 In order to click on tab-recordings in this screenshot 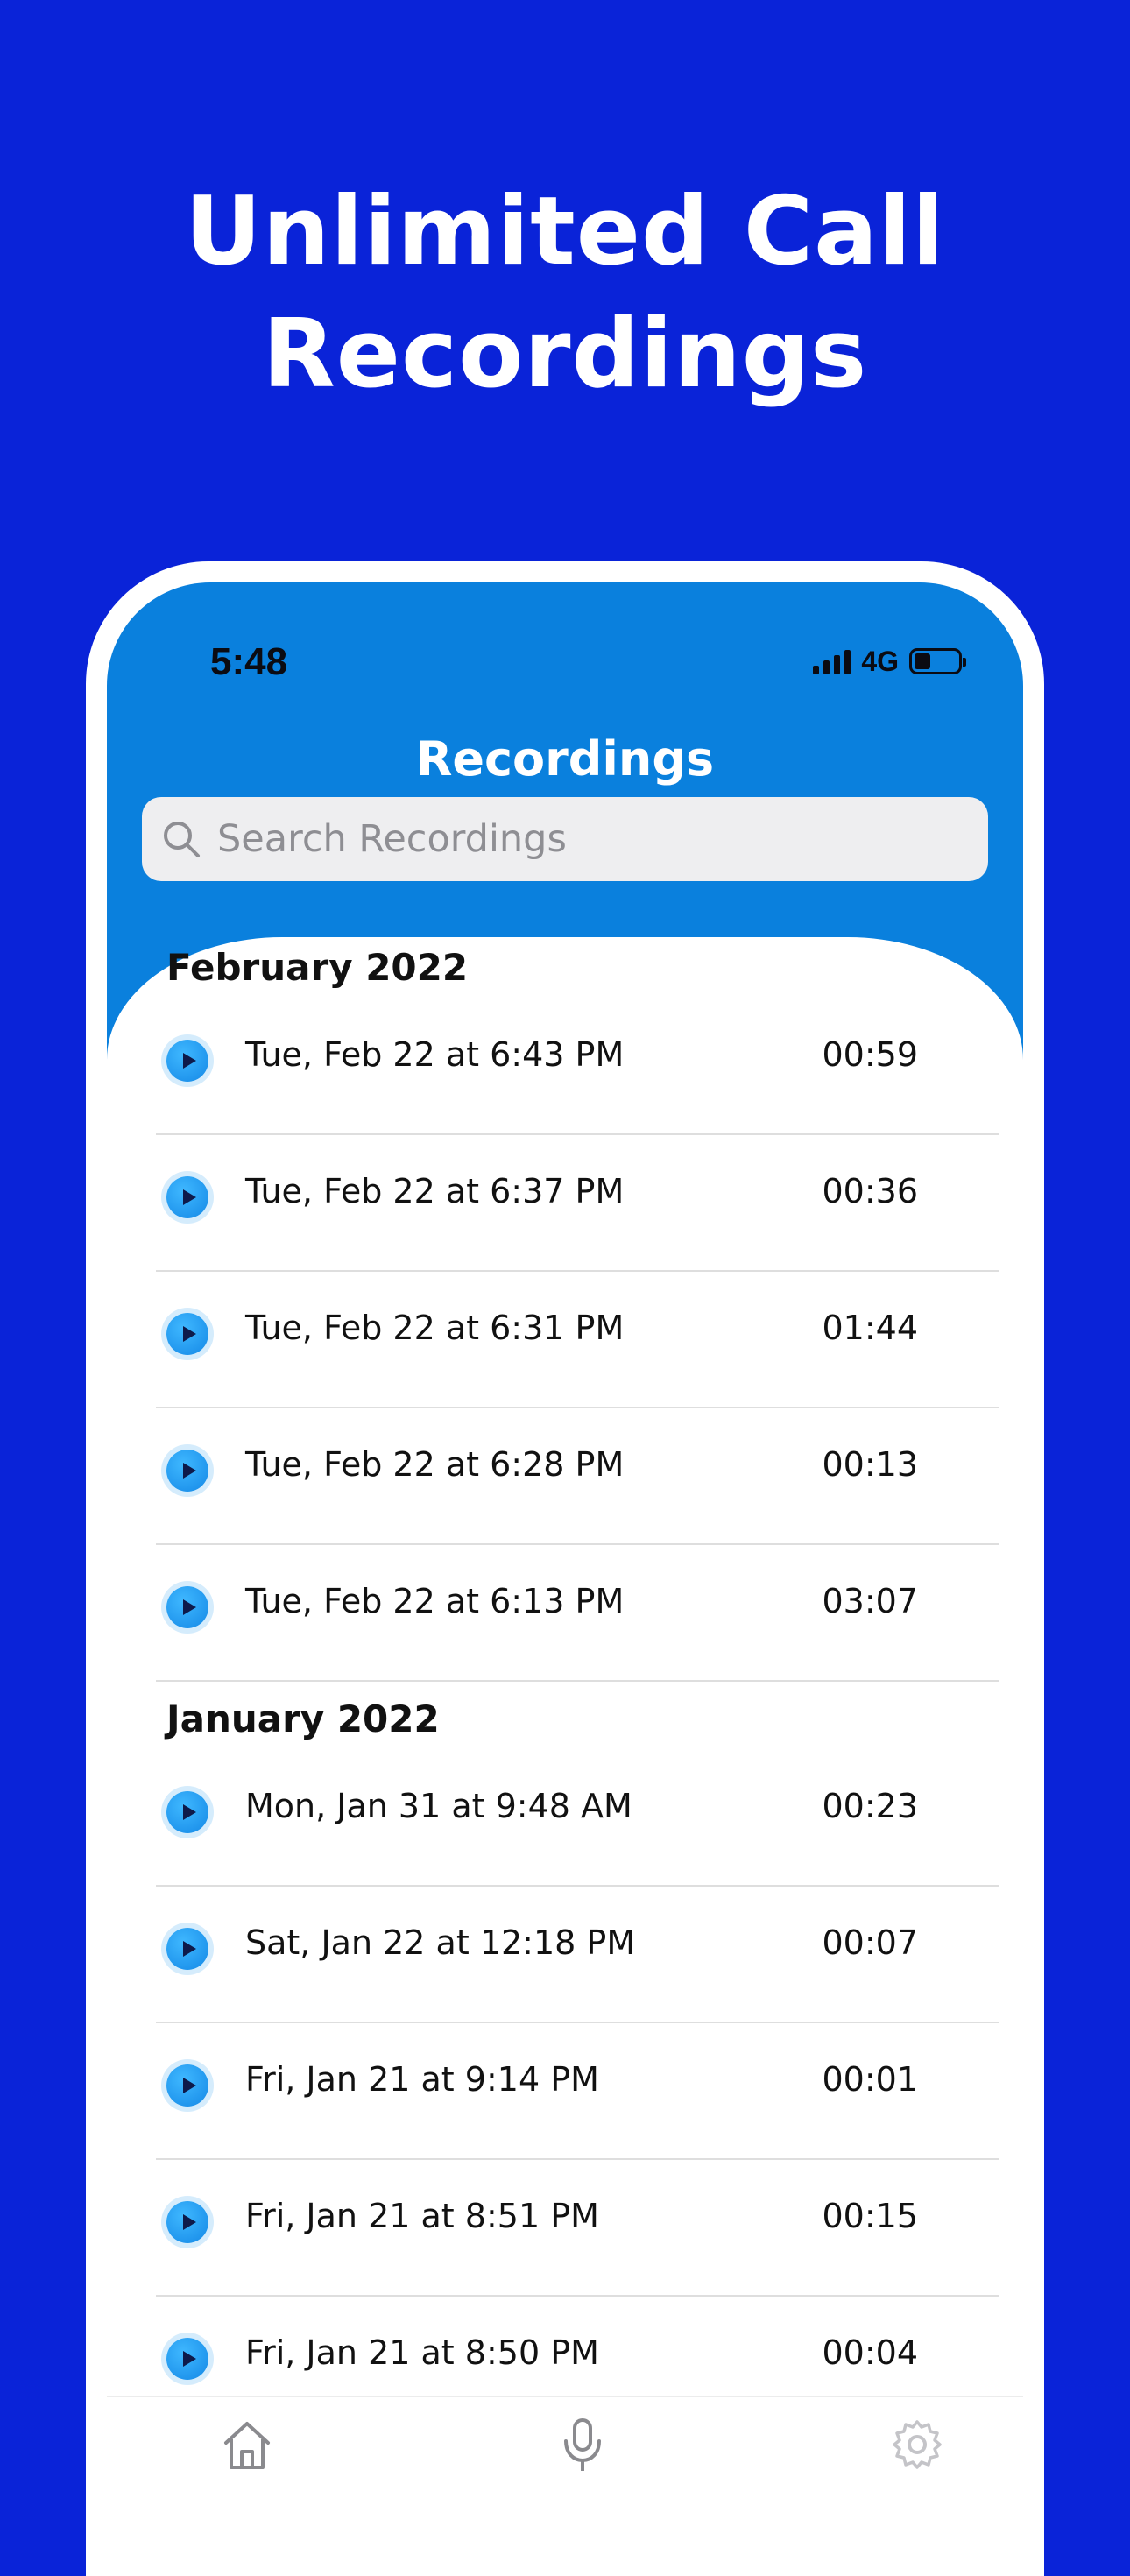, I will do `click(582, 2452)`.